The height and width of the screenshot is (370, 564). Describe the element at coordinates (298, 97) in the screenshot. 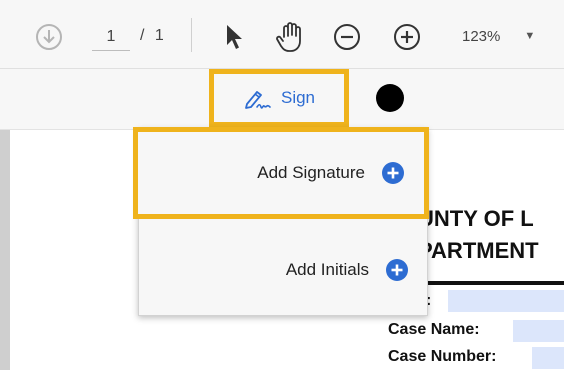

I see `sign-button-label: Sign` at that location.